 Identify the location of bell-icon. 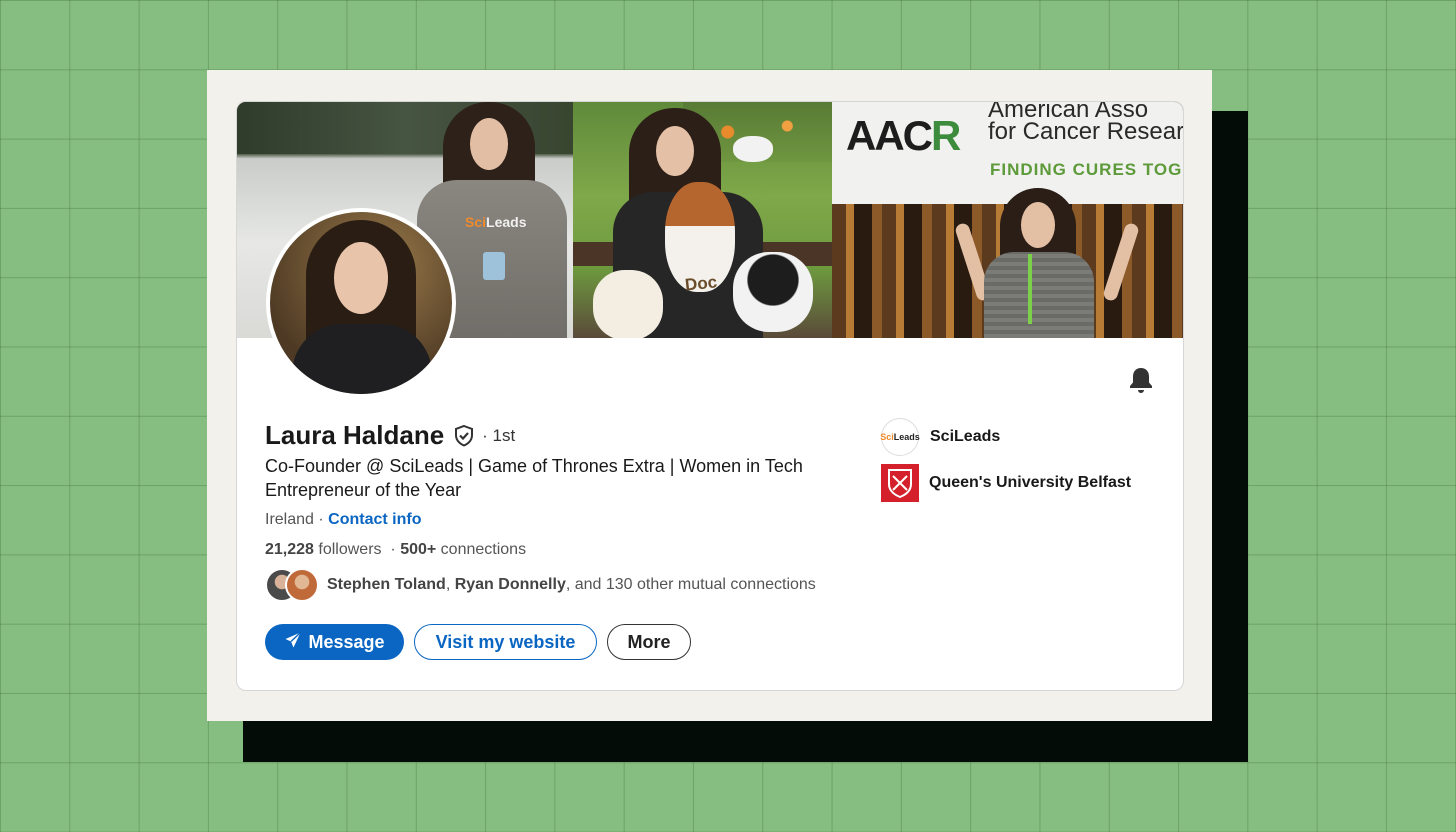
(1141, 380).